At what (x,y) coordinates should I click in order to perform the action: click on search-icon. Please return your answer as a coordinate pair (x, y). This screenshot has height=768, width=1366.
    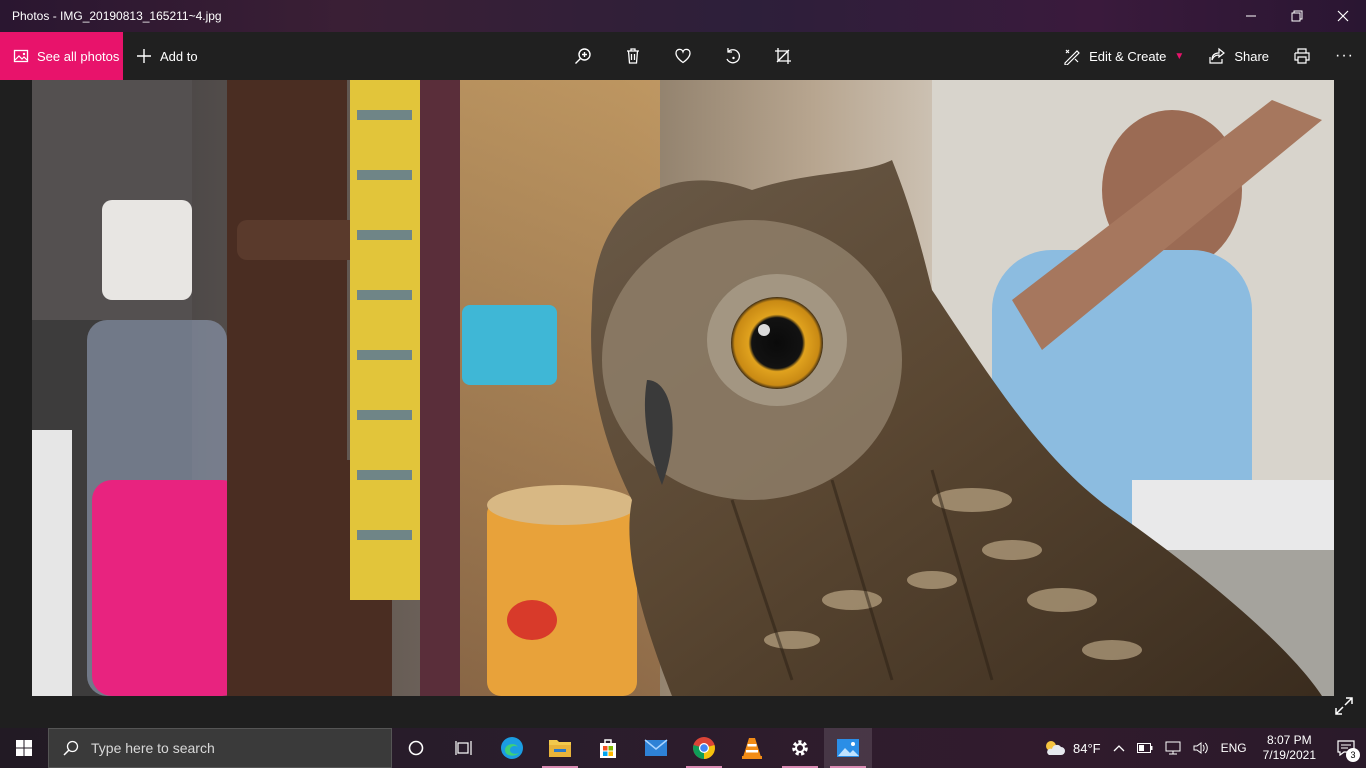
    Looking at the image, I should click on (71, 748).